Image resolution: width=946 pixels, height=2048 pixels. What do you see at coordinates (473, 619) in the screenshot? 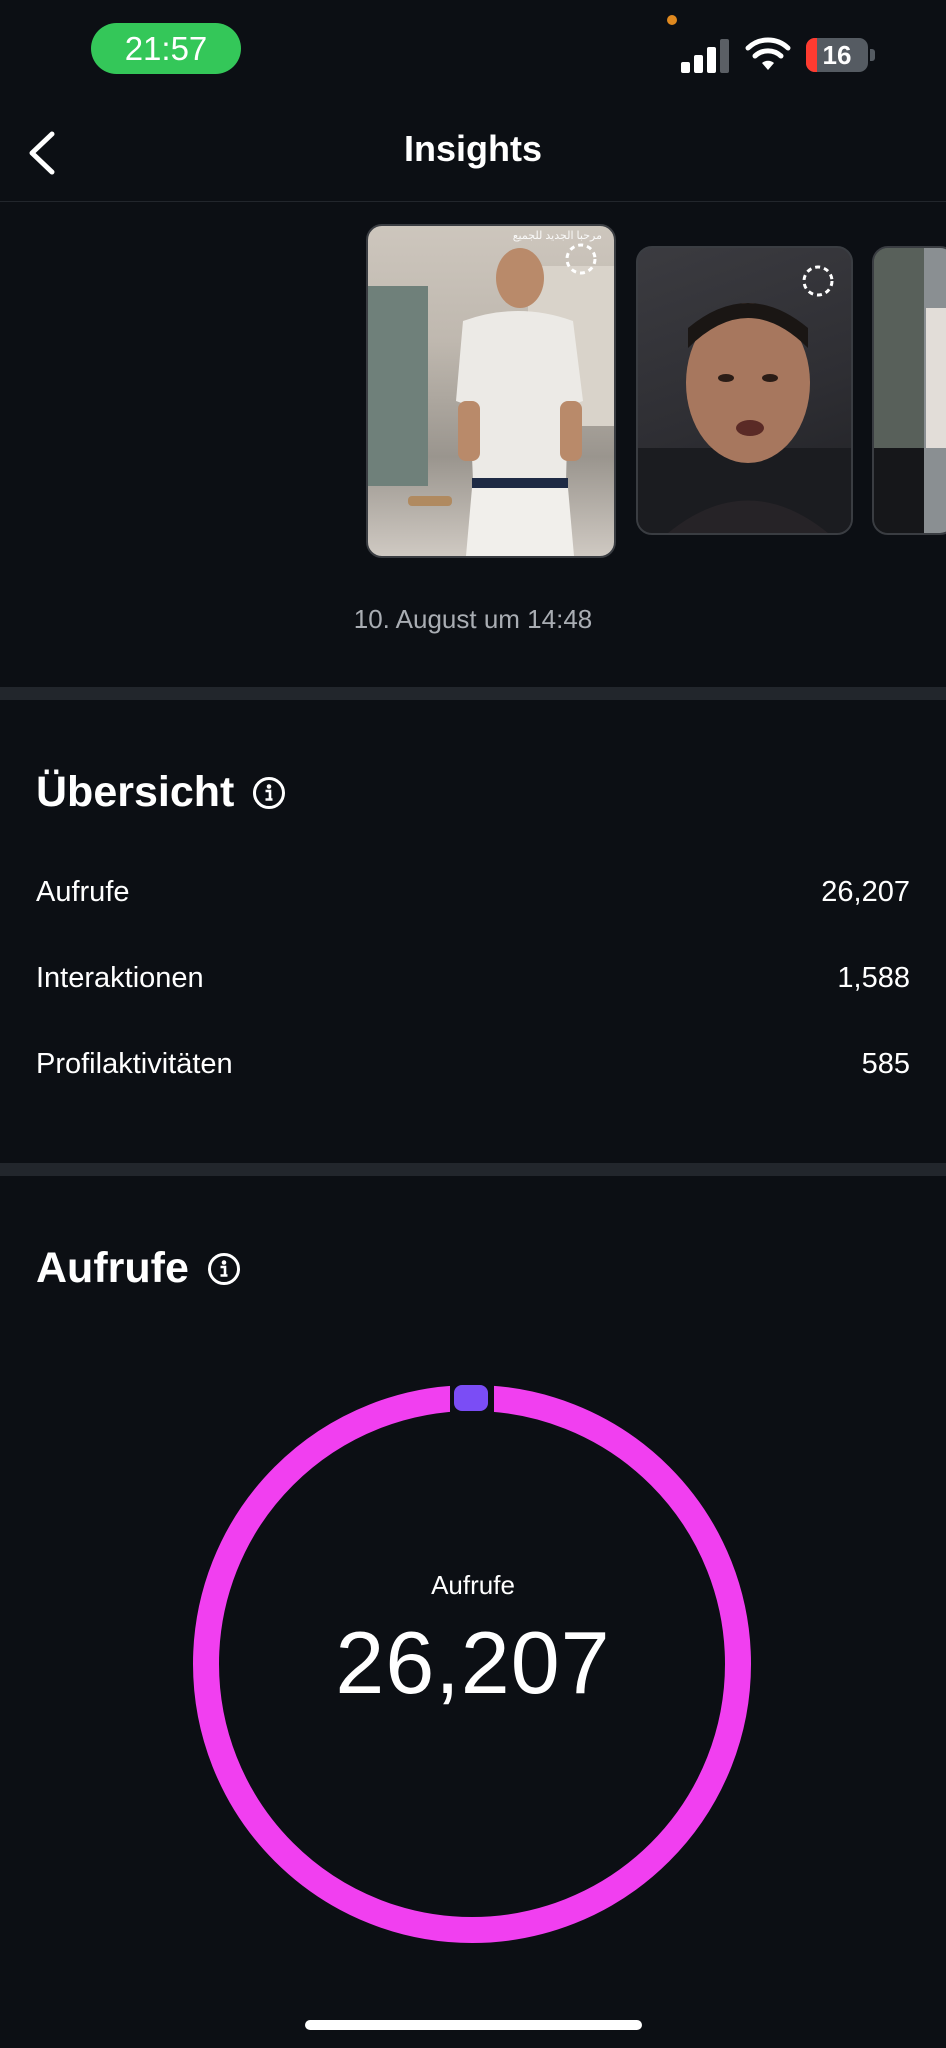
I see `story-date: 10. August um 14:48` at bounding box center [473, 619].